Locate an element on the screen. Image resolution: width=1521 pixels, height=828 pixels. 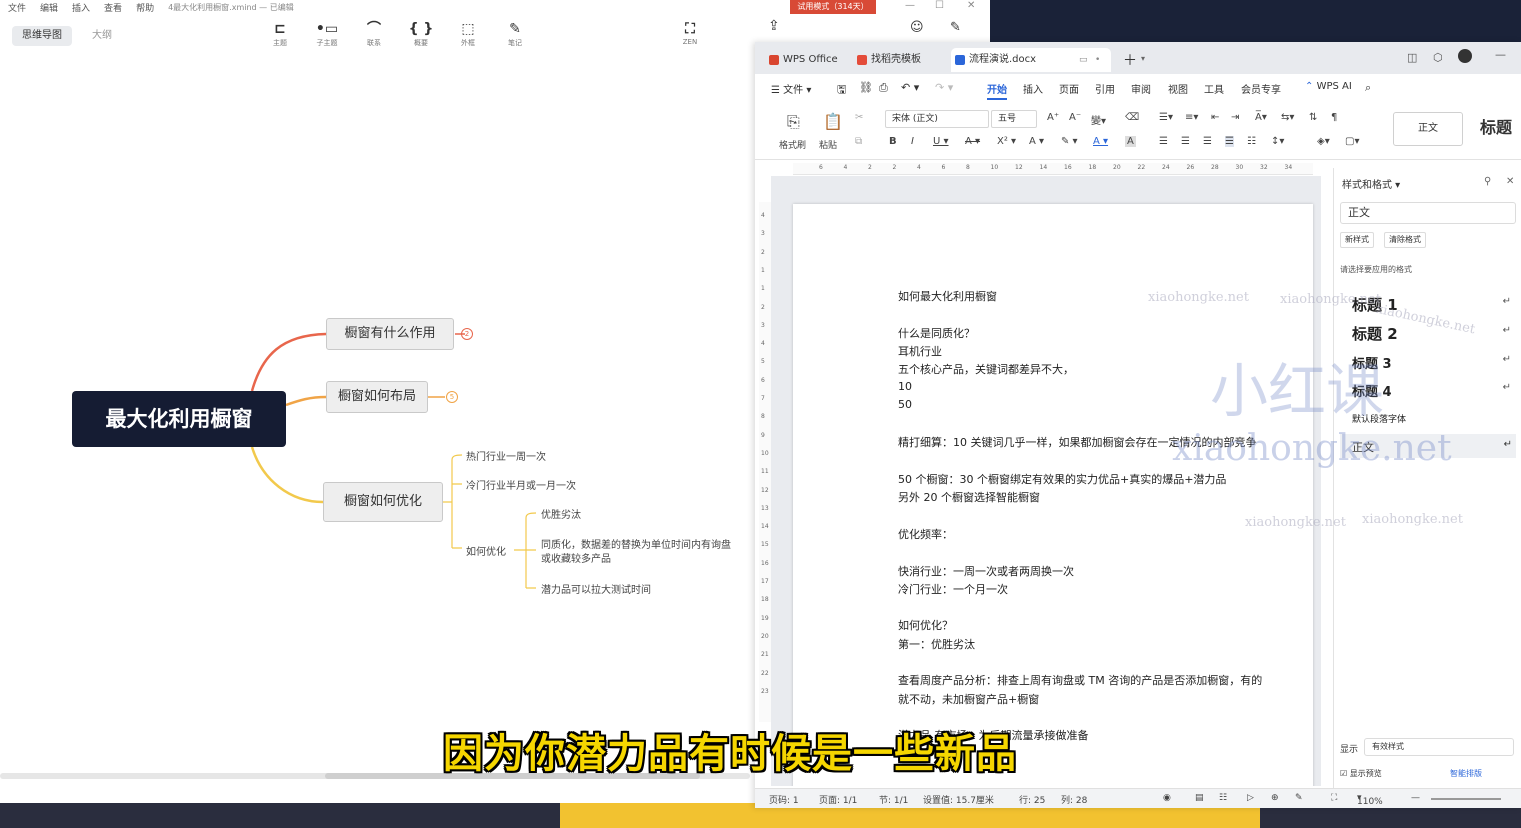
menu-member: 会员专享 is located at coordinates (1261, 88).